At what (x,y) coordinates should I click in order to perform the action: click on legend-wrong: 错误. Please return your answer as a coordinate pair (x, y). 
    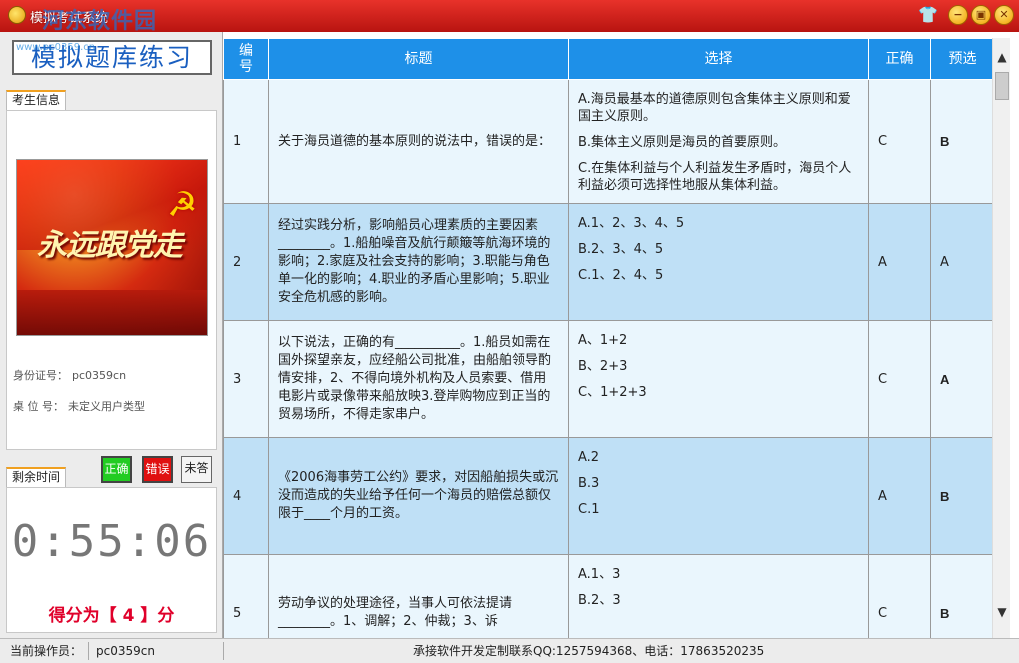
    Looking at the image, I should click on (157, 469).